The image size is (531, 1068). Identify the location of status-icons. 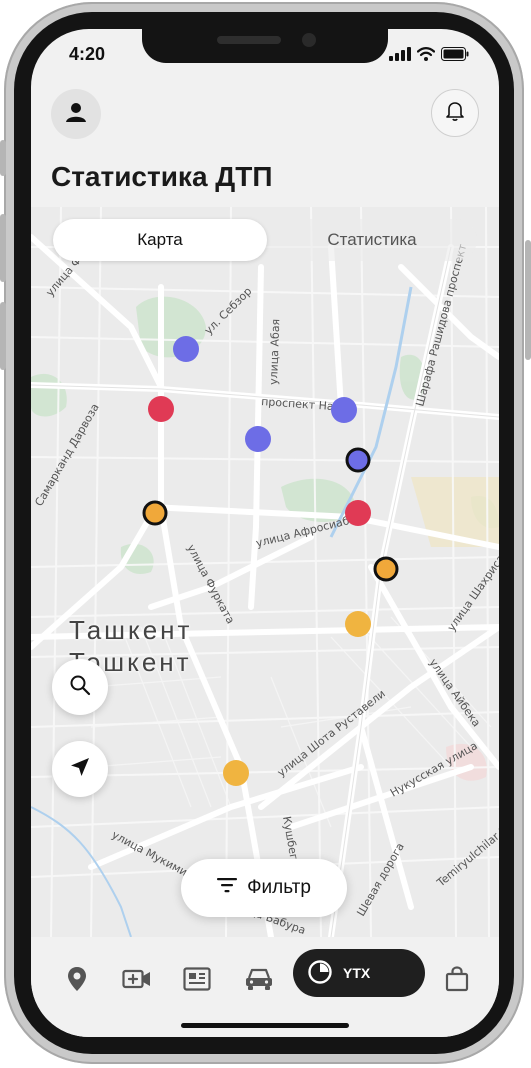
(429, 56).